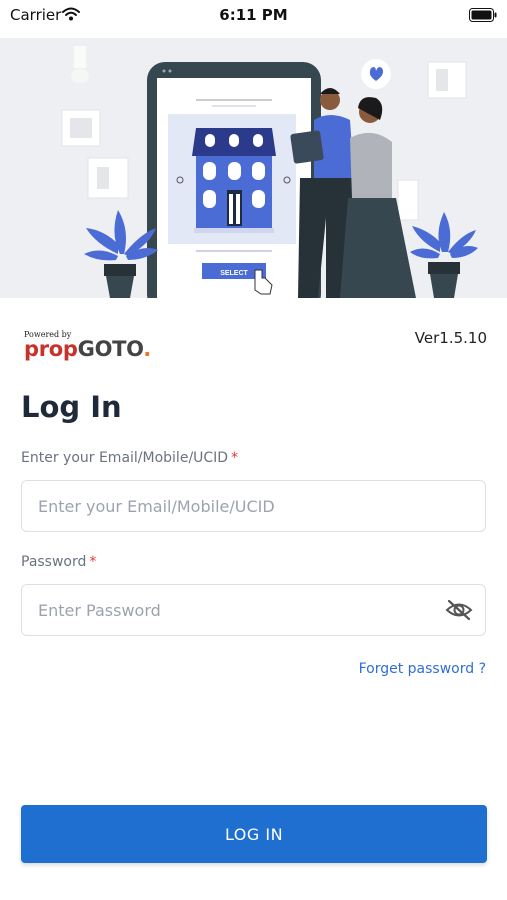 The height and width of the screenshot is (900, 507). What do you see at coordinates (450, 338) in the screenshot?
I see `version-label: Ver1.5.10` at bounding box center [450, 338].